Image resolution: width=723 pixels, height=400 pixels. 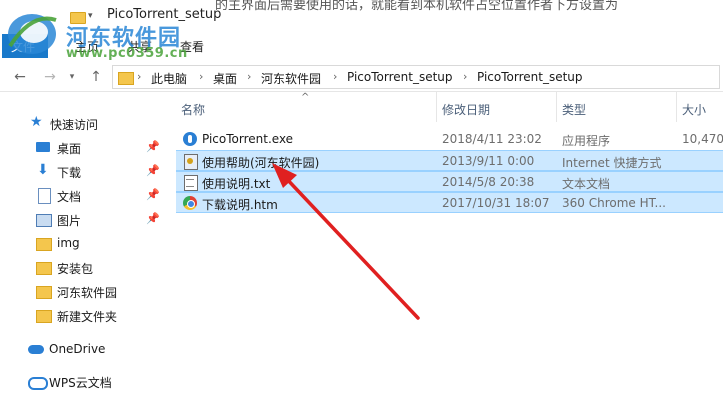 I want to click on sidebar-item-label: 新建文件夹, so click(x=87, y=317).